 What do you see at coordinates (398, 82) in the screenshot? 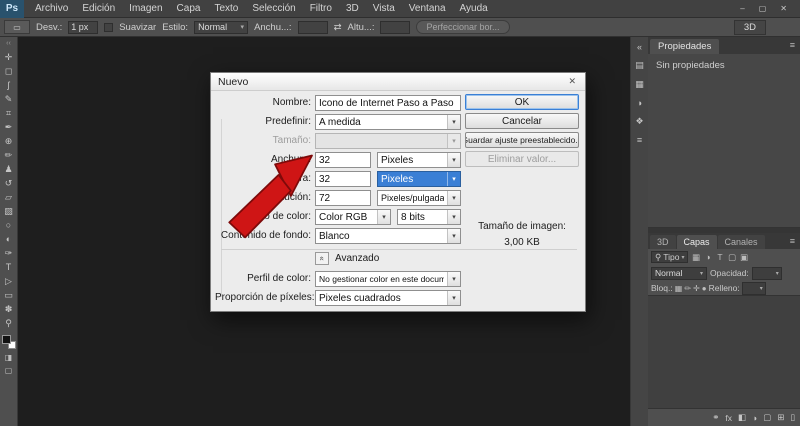
I see `dialog-title-bar: Nuevo ✕` at bounding box center [398, 82].